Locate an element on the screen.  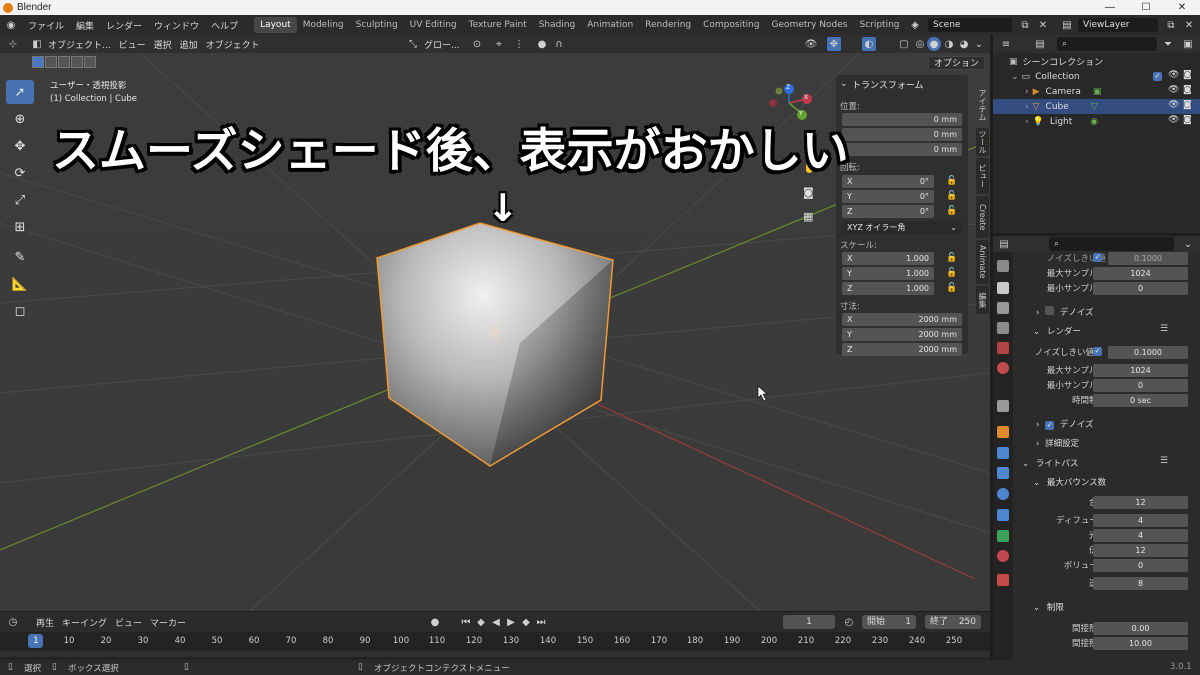
location-z-field: 0 mm is located at coordinates (902, 149).